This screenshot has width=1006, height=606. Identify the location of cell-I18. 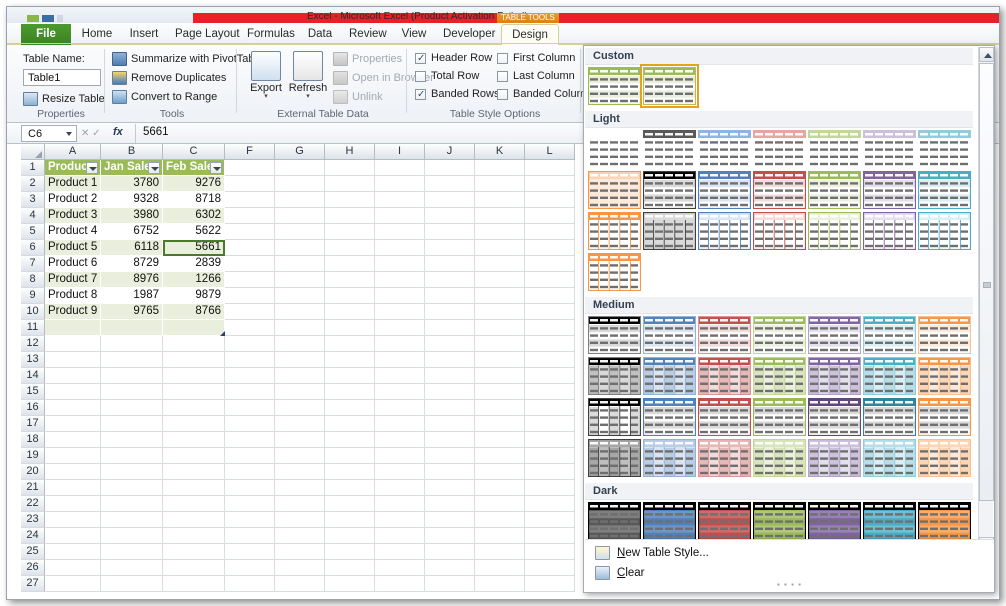
(400, 440).